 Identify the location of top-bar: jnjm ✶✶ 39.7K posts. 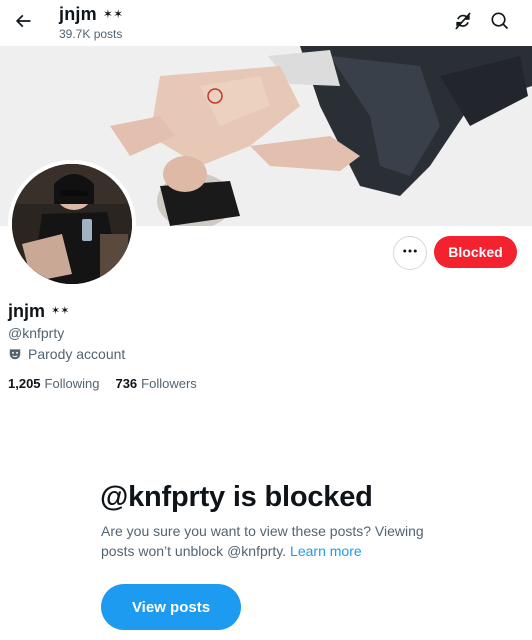
(266, 23).